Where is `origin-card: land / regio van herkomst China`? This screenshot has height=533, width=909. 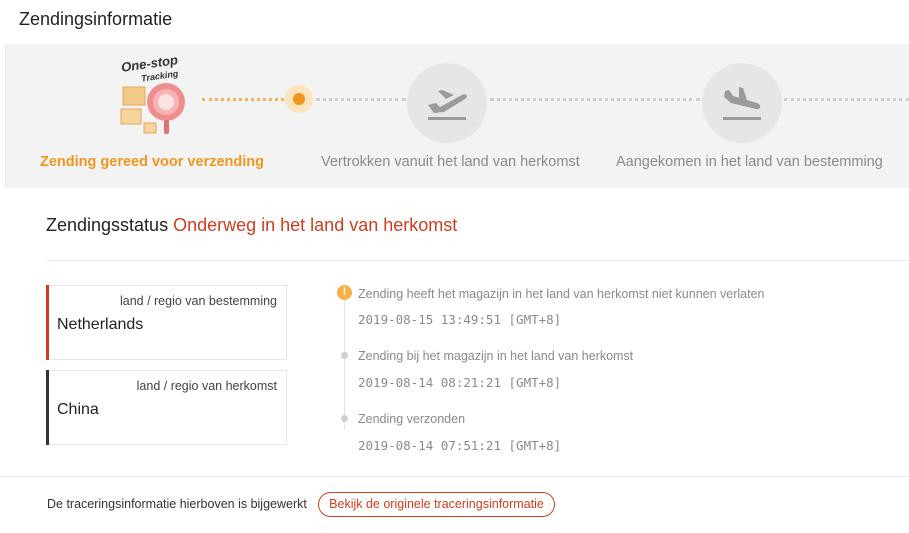
origin-card: land / regio van herkomst China is located at coordinates (166, 407).